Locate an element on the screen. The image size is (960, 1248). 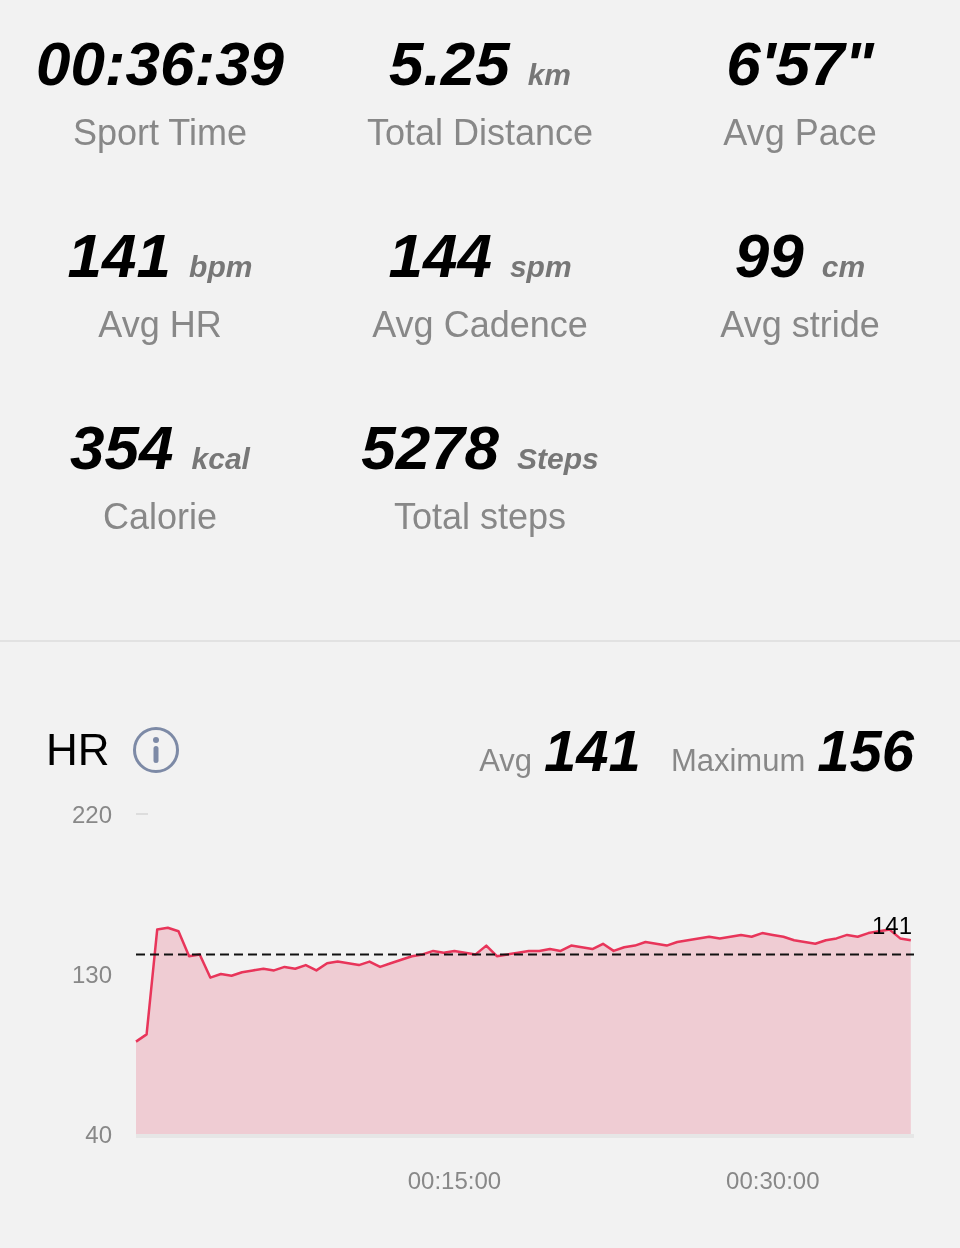
metric-unit: bpm is located at coordinates (221, 267).